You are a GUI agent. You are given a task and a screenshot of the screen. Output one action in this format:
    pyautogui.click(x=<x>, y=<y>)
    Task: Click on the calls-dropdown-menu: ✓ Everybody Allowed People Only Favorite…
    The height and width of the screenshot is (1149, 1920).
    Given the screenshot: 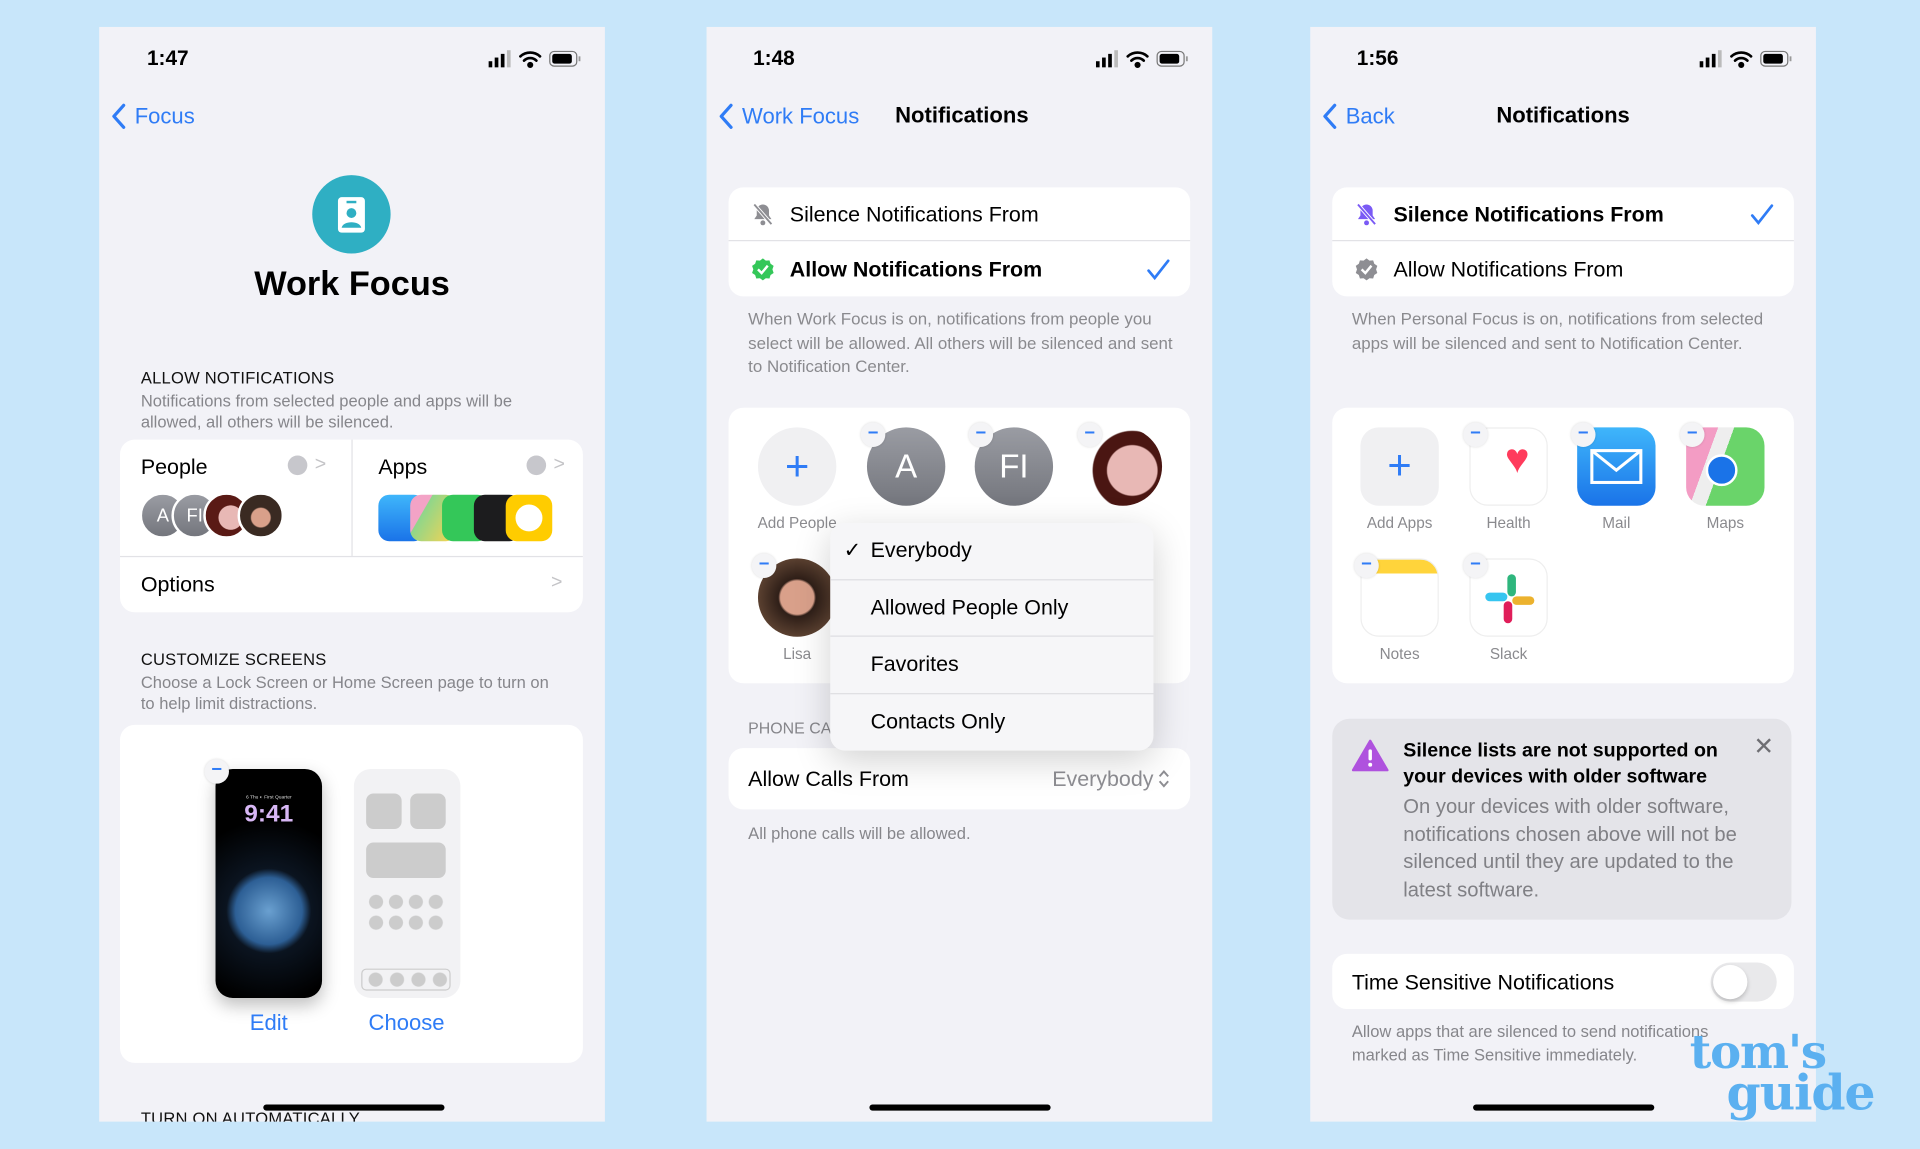 What is the action you would take?
    pyautogui.click(x=992, y=636)
    